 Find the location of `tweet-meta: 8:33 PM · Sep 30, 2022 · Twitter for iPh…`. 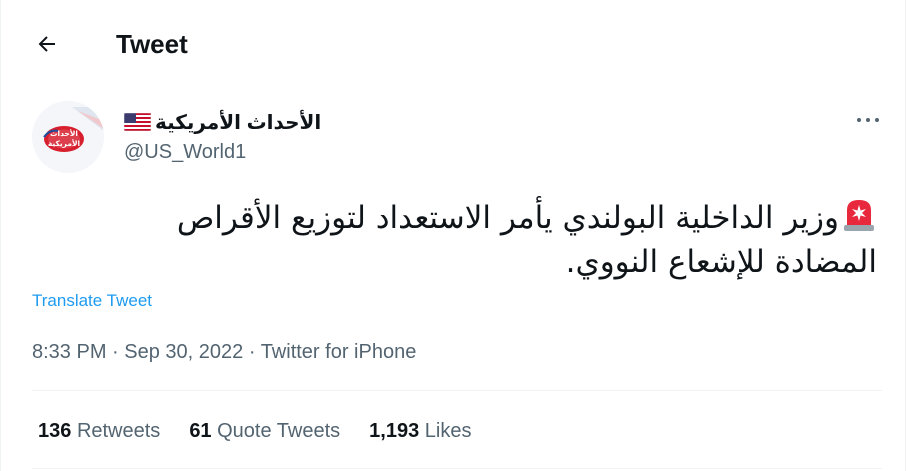

tweet-meta: 8:33 PM · Sep 30, 2022 · Twitter for iPh… is located at coordinates (224, 352).